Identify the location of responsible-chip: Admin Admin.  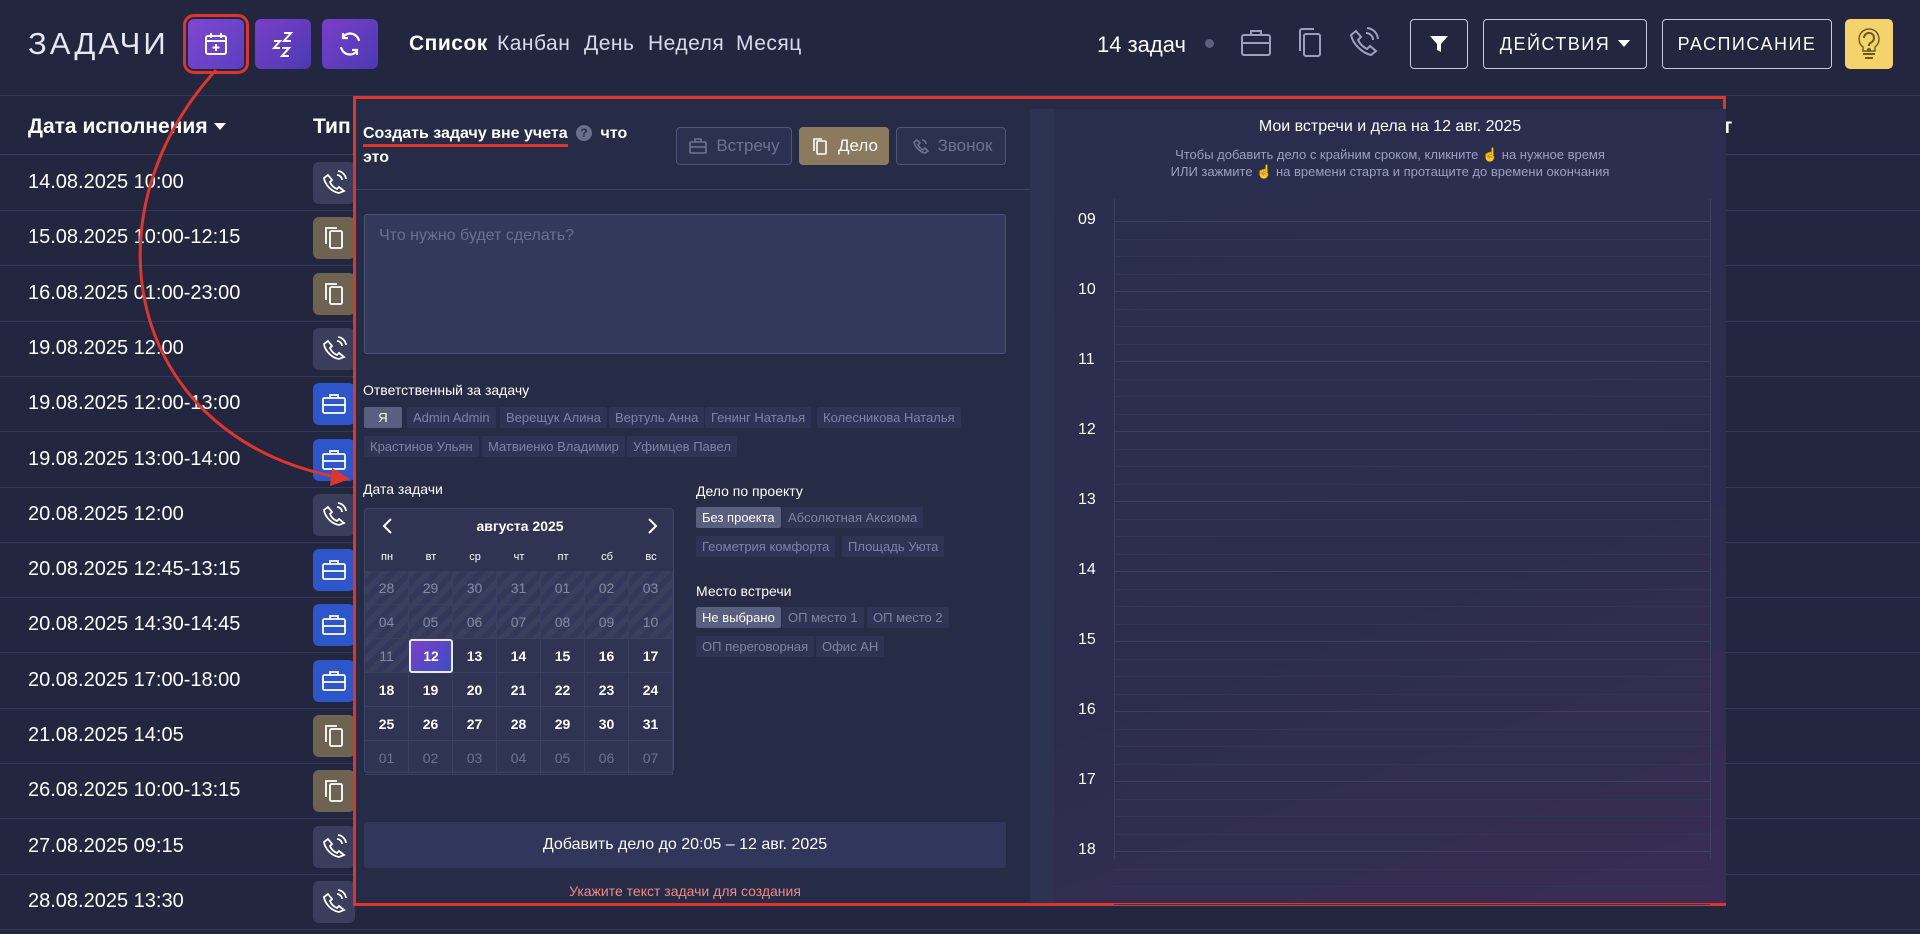
(451, 417).